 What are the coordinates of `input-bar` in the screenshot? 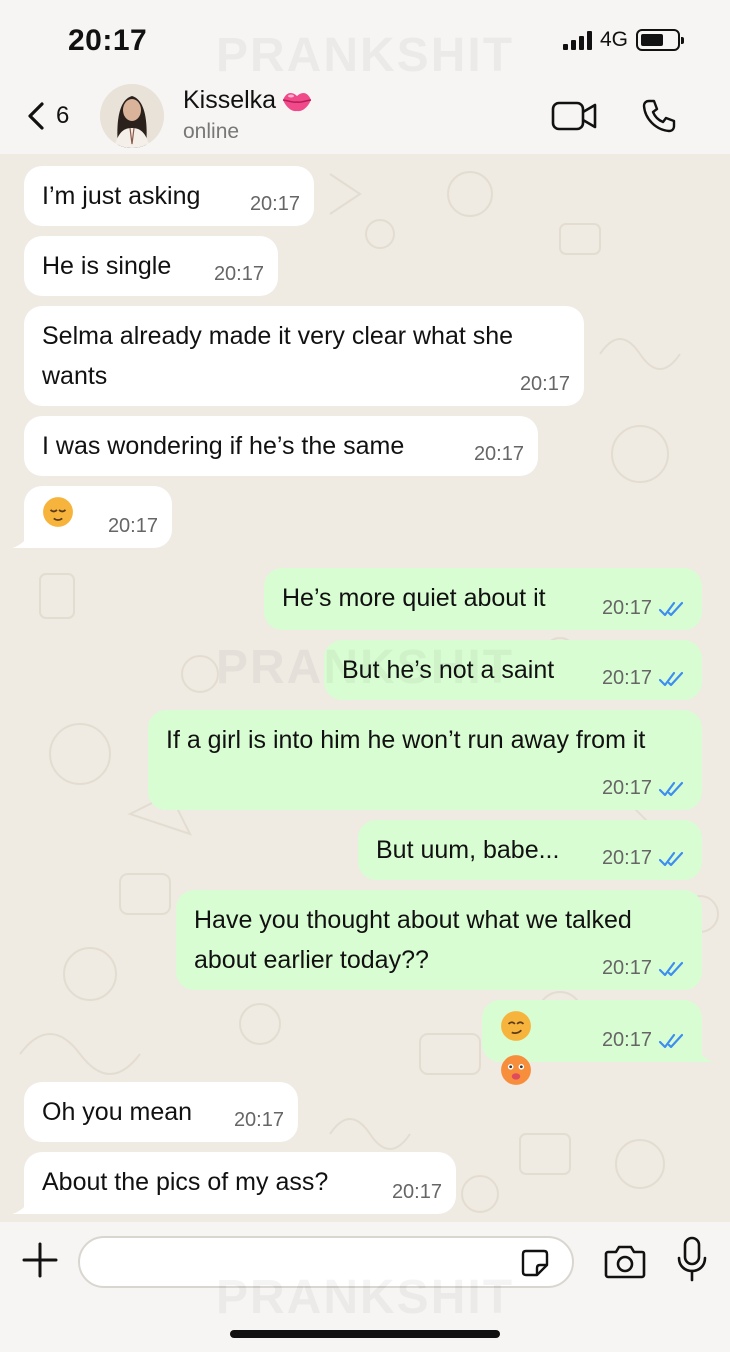 It's located at (365, 1287).